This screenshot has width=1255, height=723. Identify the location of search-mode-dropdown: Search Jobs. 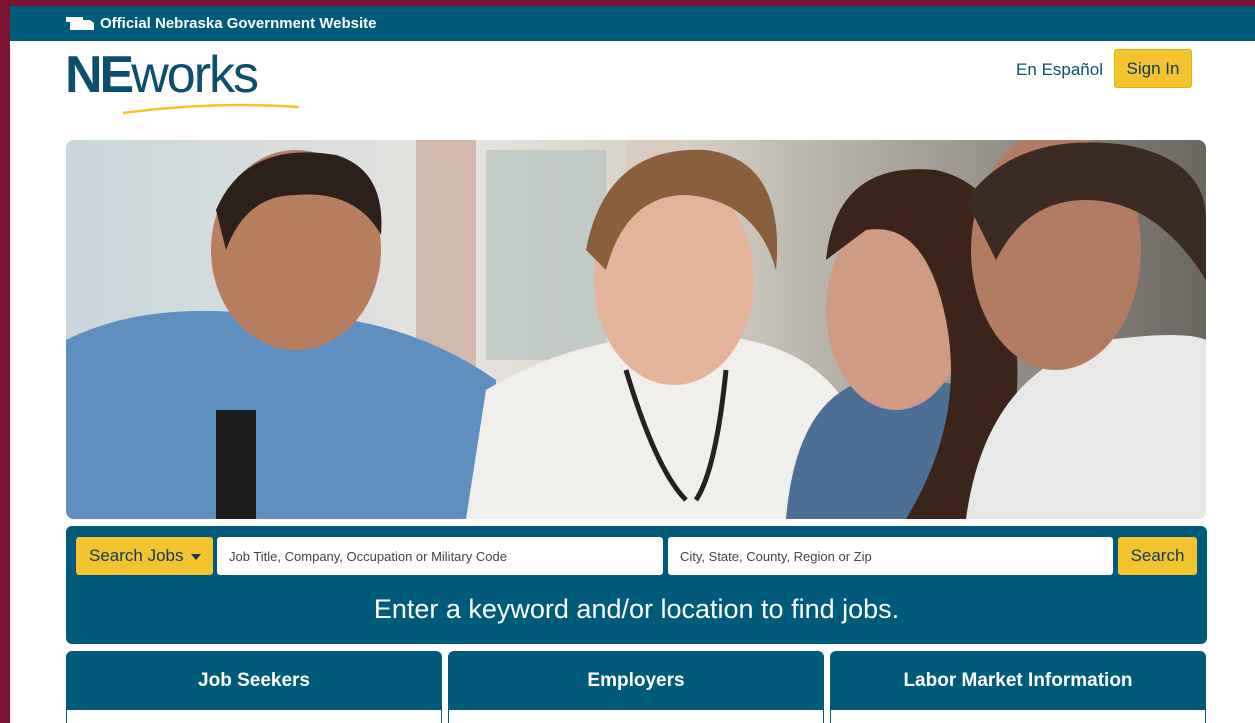
(144, 556).